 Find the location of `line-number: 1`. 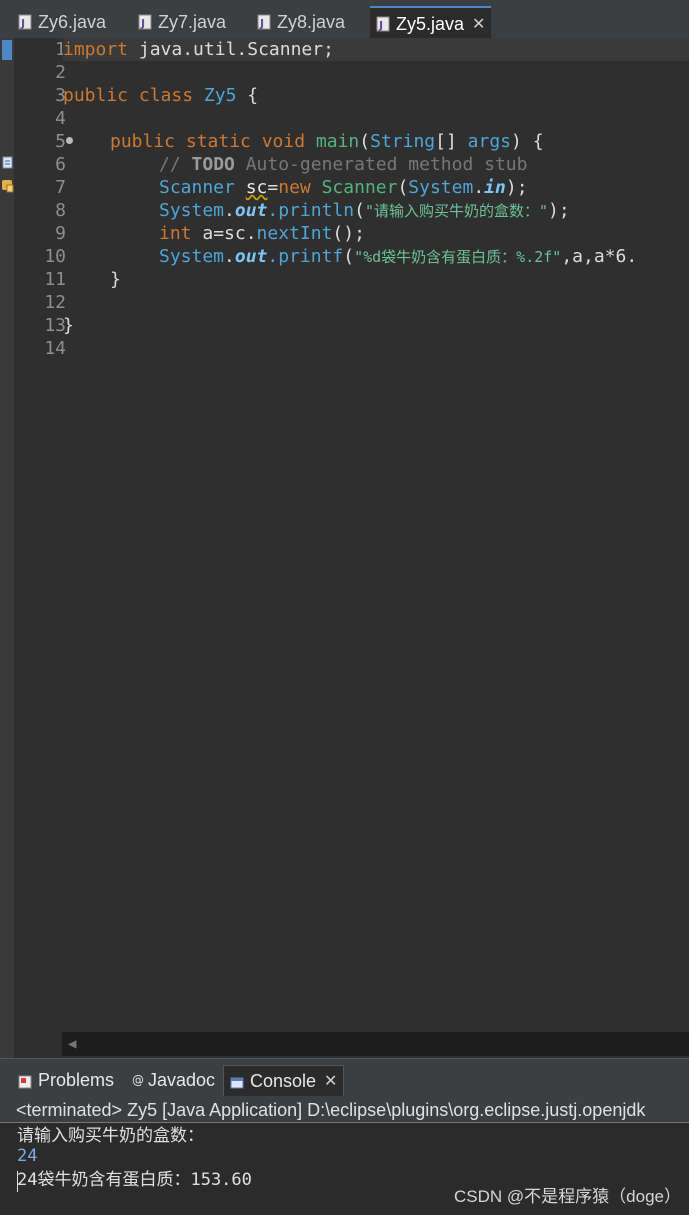

line-number: 1 is located at coordinates (60, 49).